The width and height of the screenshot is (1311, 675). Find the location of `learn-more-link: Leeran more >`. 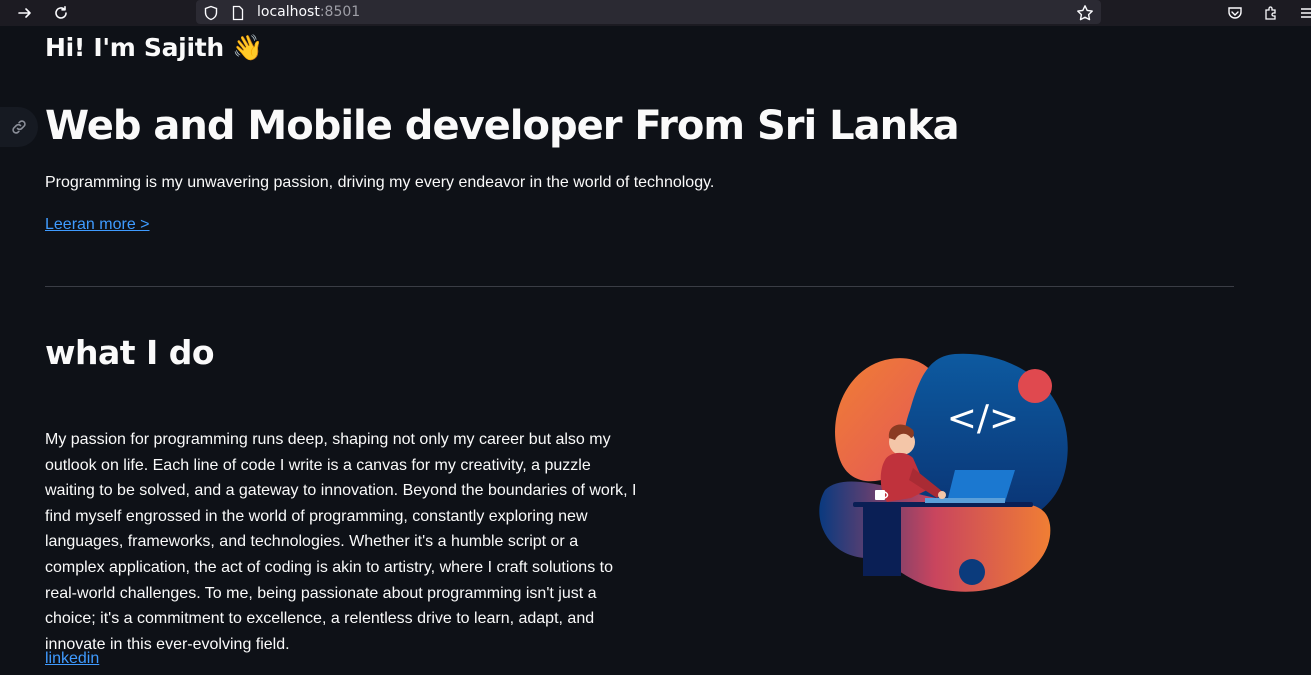

learn-more-link: Leeran more > is located at coordinates (97, 225).